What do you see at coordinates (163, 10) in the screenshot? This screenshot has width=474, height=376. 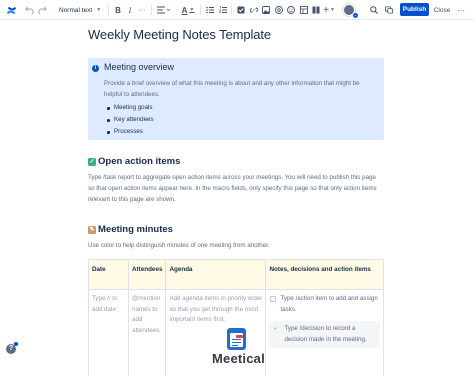 I see `align-button` at bounding box center [163, 10].